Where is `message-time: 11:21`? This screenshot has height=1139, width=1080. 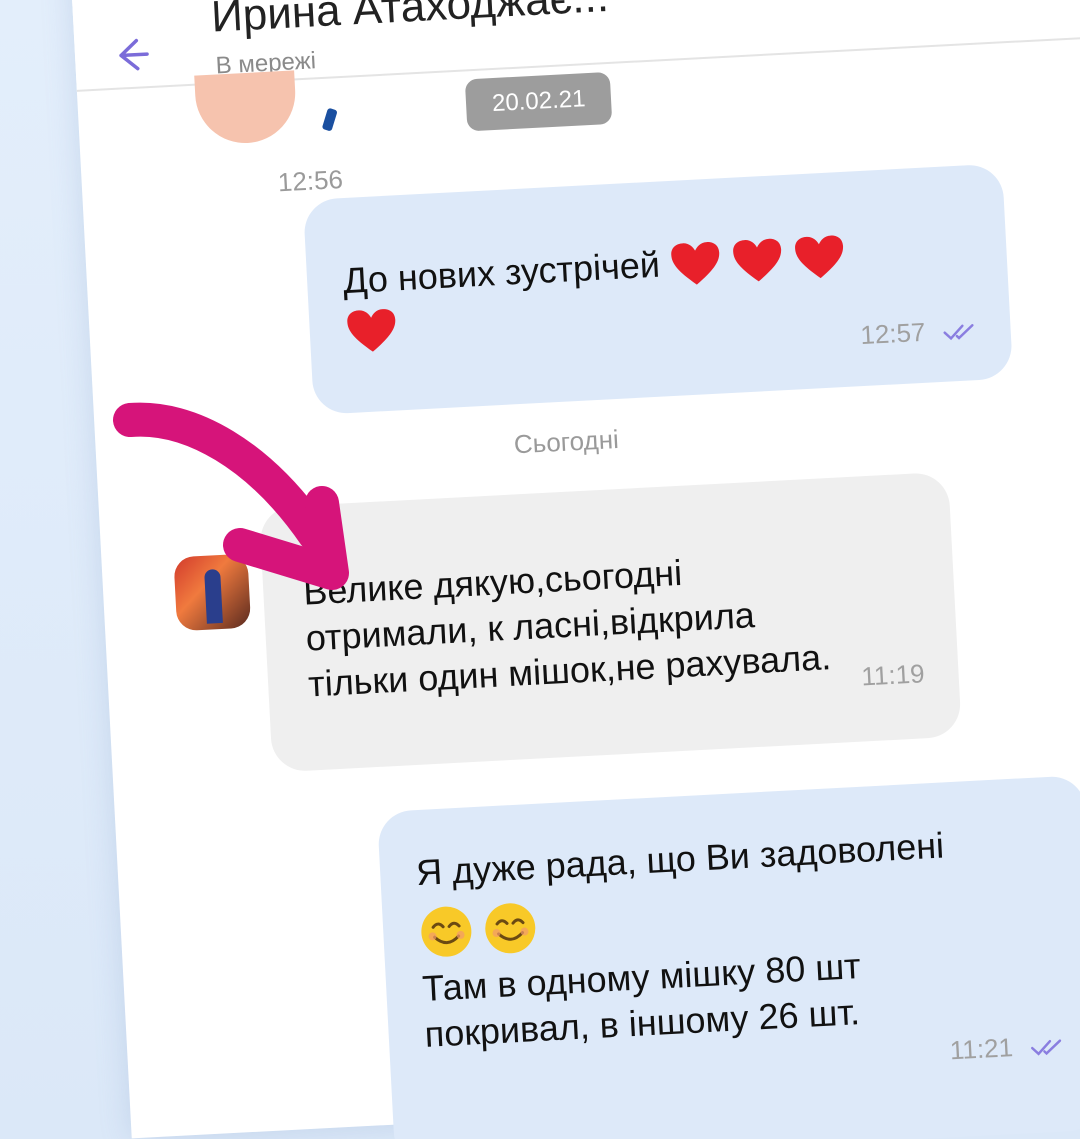
message-time: 11:21 is located at coordinates (981, 1048).